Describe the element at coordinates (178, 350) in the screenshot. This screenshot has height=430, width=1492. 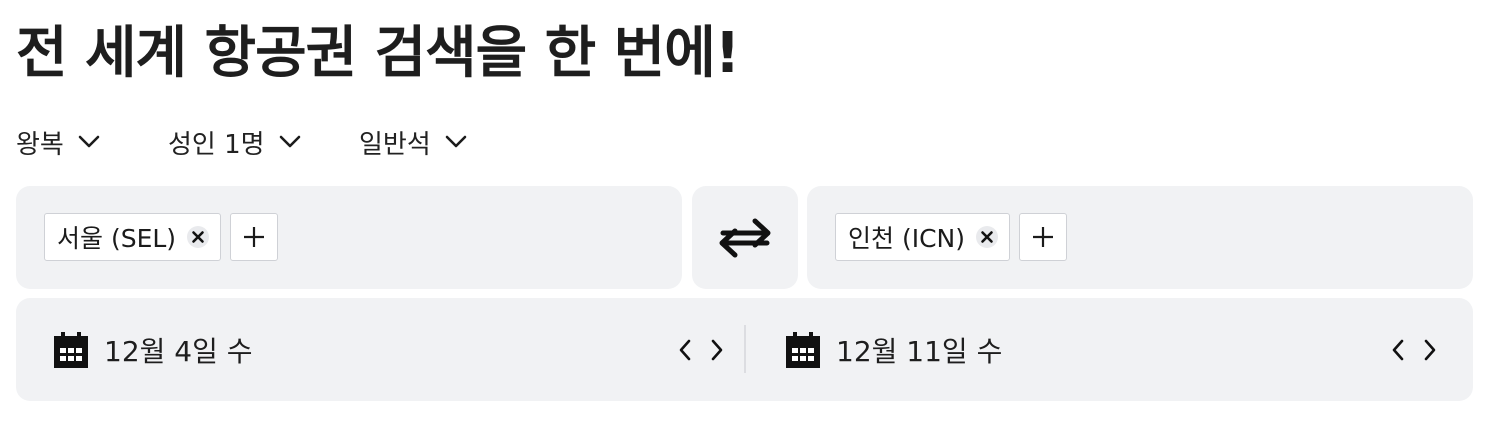
I see `depart-date: 12월 4일 수` at that location.